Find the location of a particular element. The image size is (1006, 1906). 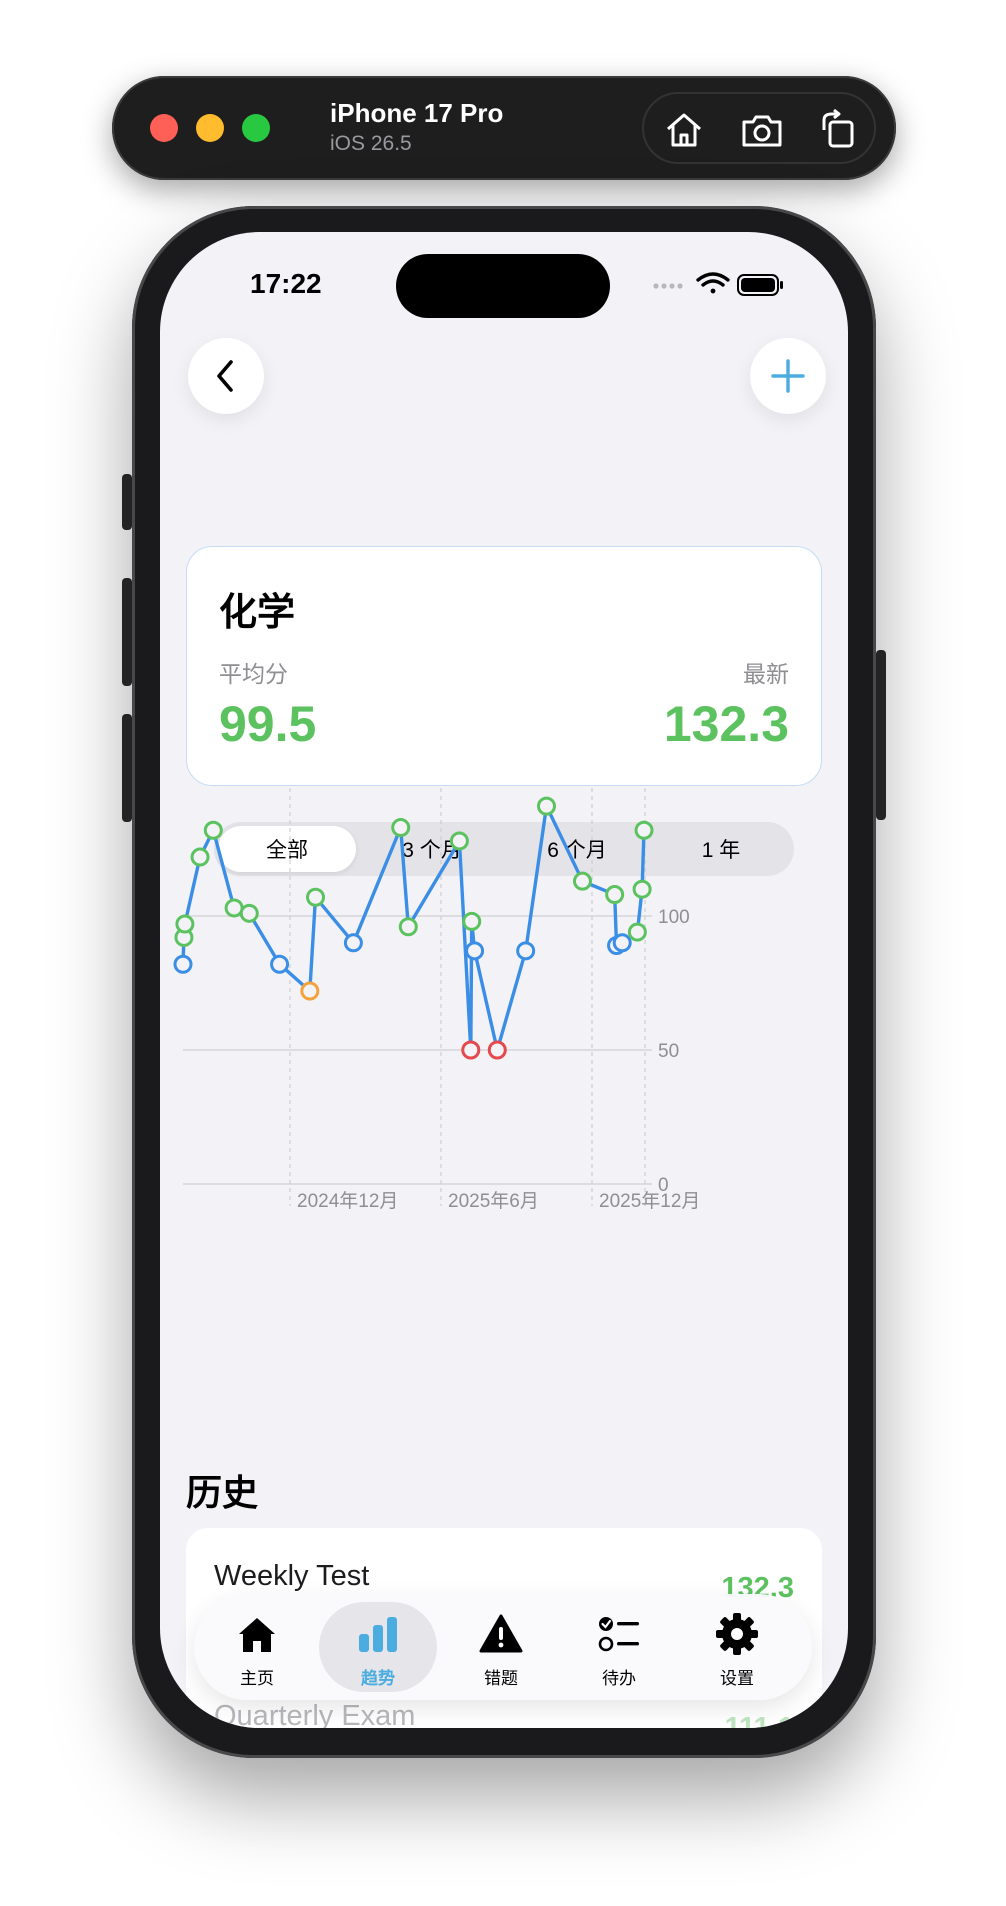

close-window-button is located at coordinates (164, 128).